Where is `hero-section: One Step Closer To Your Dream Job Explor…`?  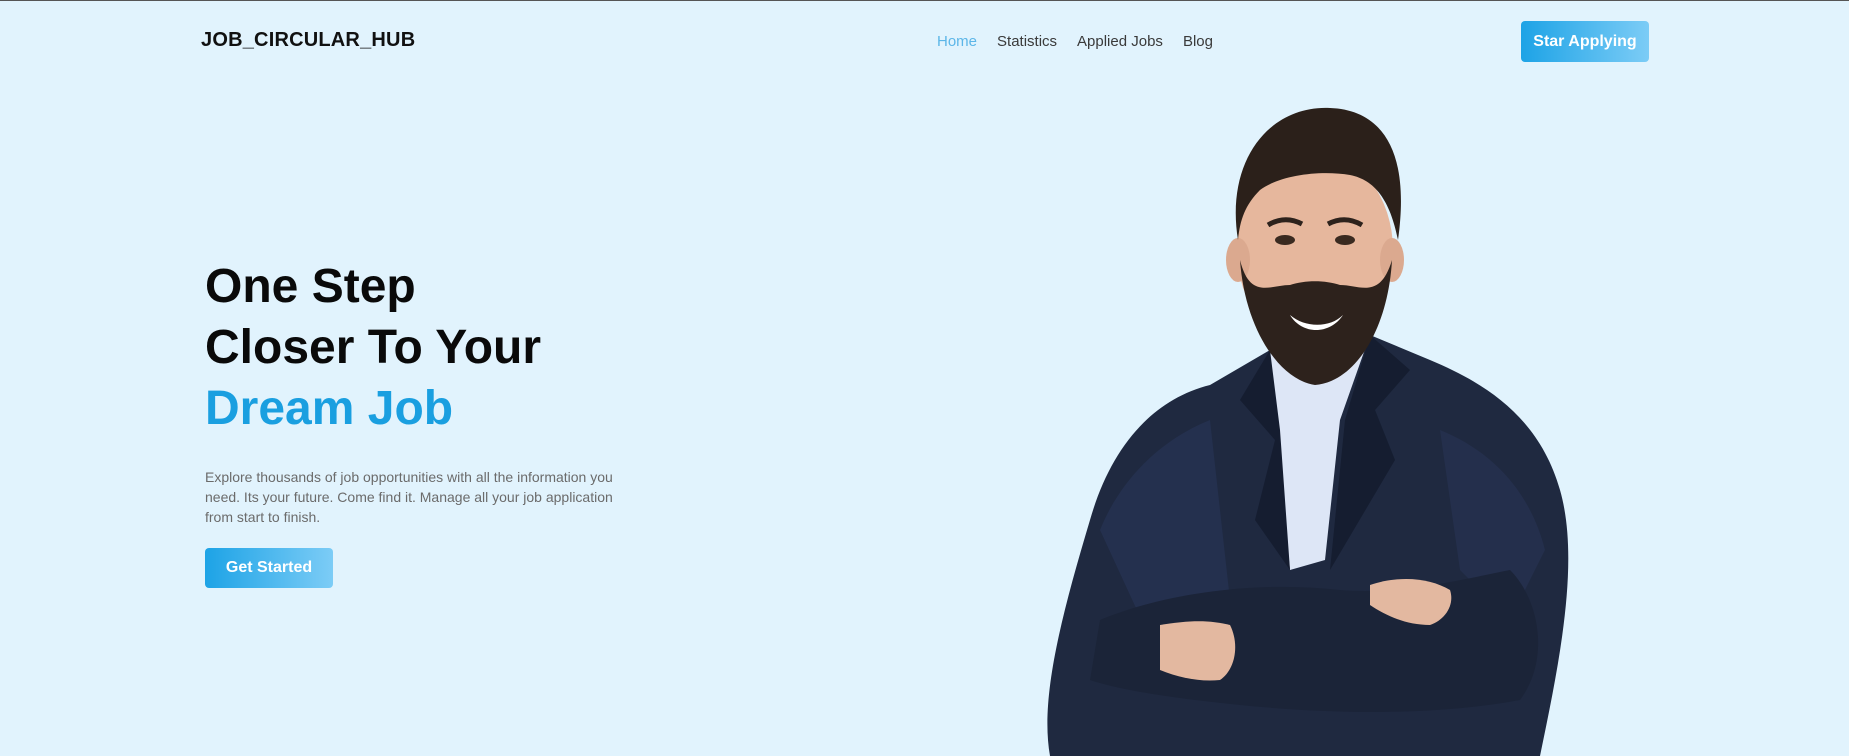 hero-section: One Step Closer To Your Dream Job Explor… is located at coordinates (435, 422).